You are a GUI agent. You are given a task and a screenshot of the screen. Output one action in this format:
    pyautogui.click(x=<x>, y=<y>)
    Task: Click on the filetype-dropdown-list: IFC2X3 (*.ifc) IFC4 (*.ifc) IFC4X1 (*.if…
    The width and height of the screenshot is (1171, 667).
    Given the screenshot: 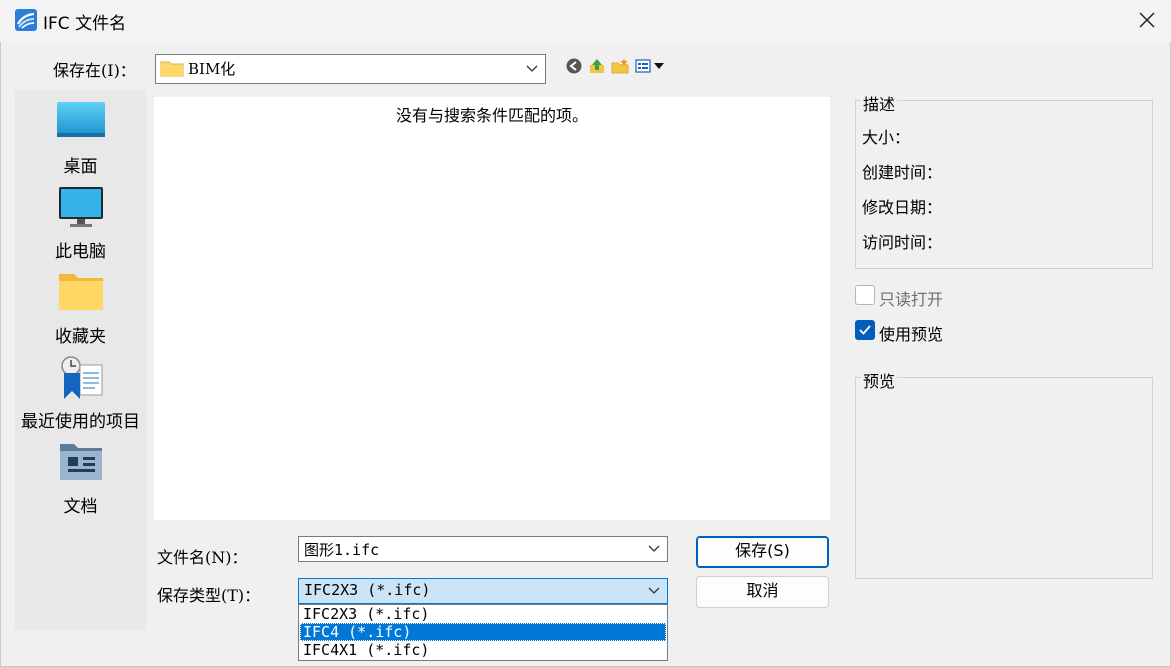 What is the action you would take?
    pyautogui.click(x=483, y=632)
    